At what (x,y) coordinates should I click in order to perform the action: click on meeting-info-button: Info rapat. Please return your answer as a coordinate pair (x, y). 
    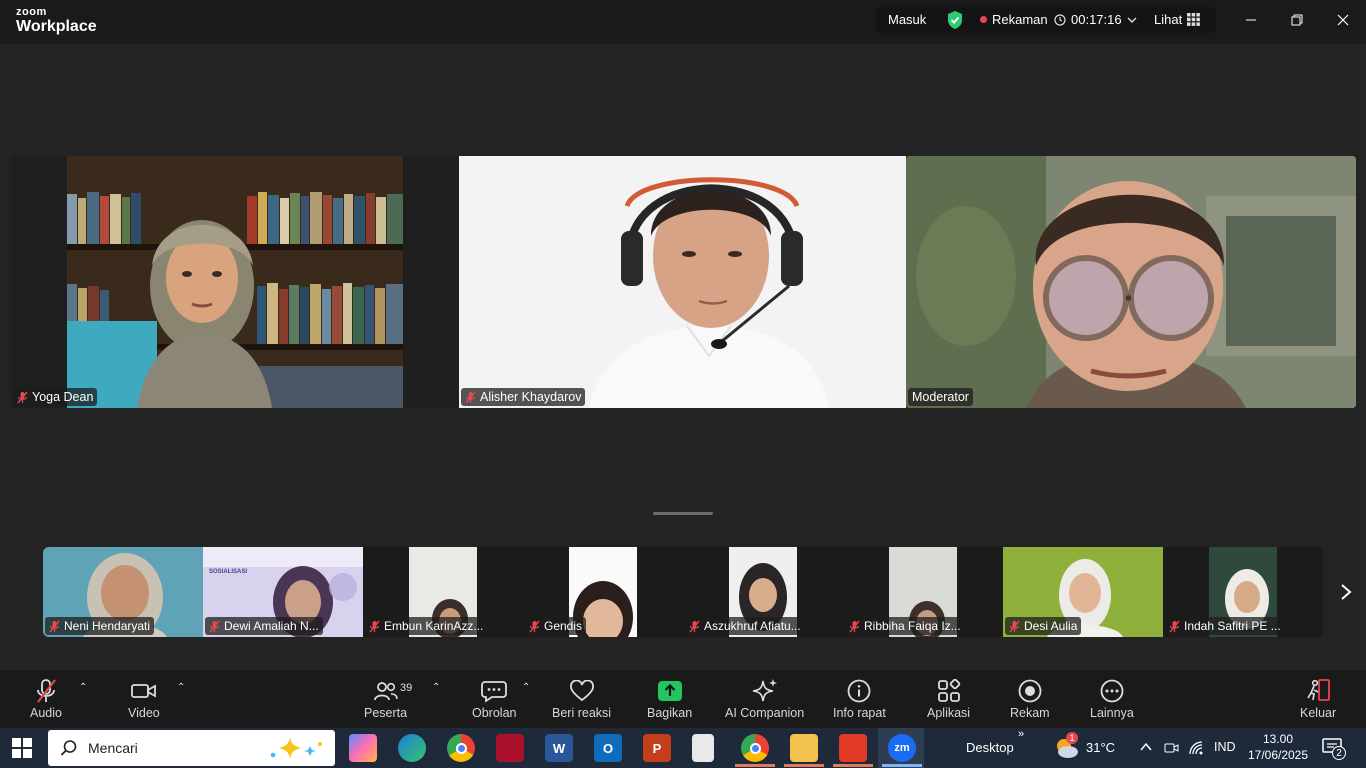
    Looking at the image, I should click on (859, 698).